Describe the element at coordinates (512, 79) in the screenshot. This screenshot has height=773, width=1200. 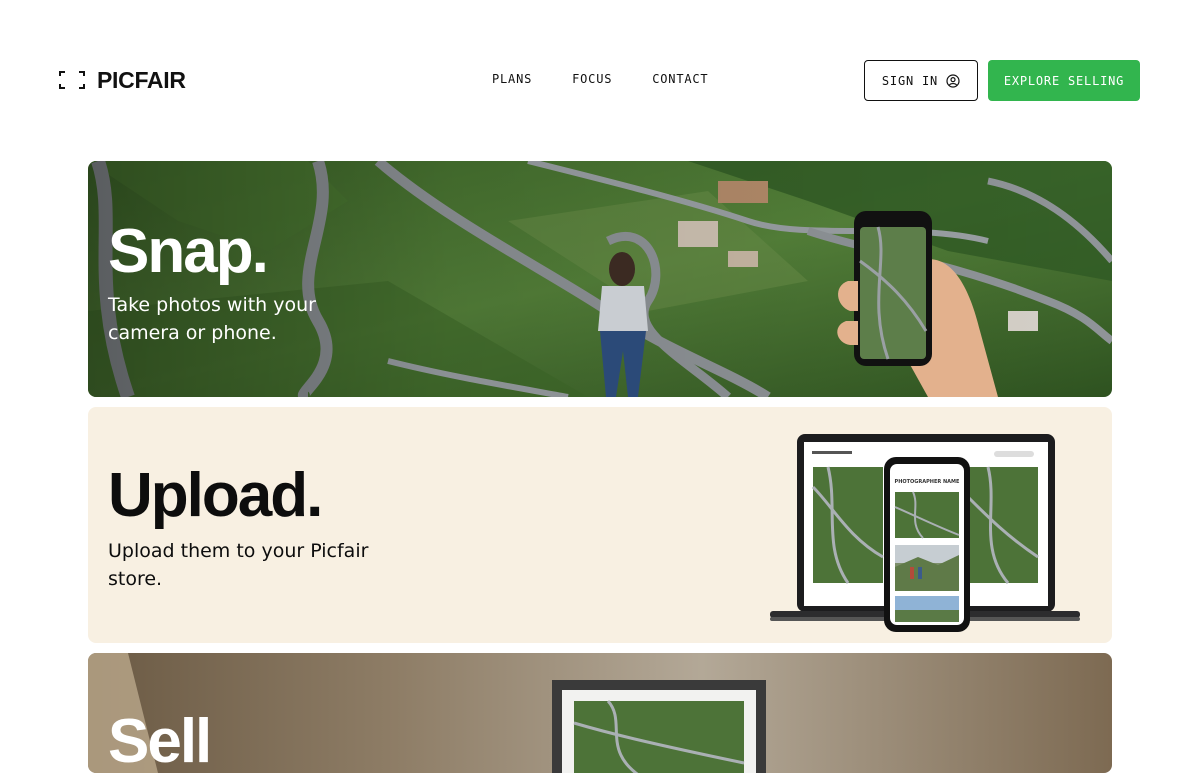
I see `nav-plans: PLANS` at that location.